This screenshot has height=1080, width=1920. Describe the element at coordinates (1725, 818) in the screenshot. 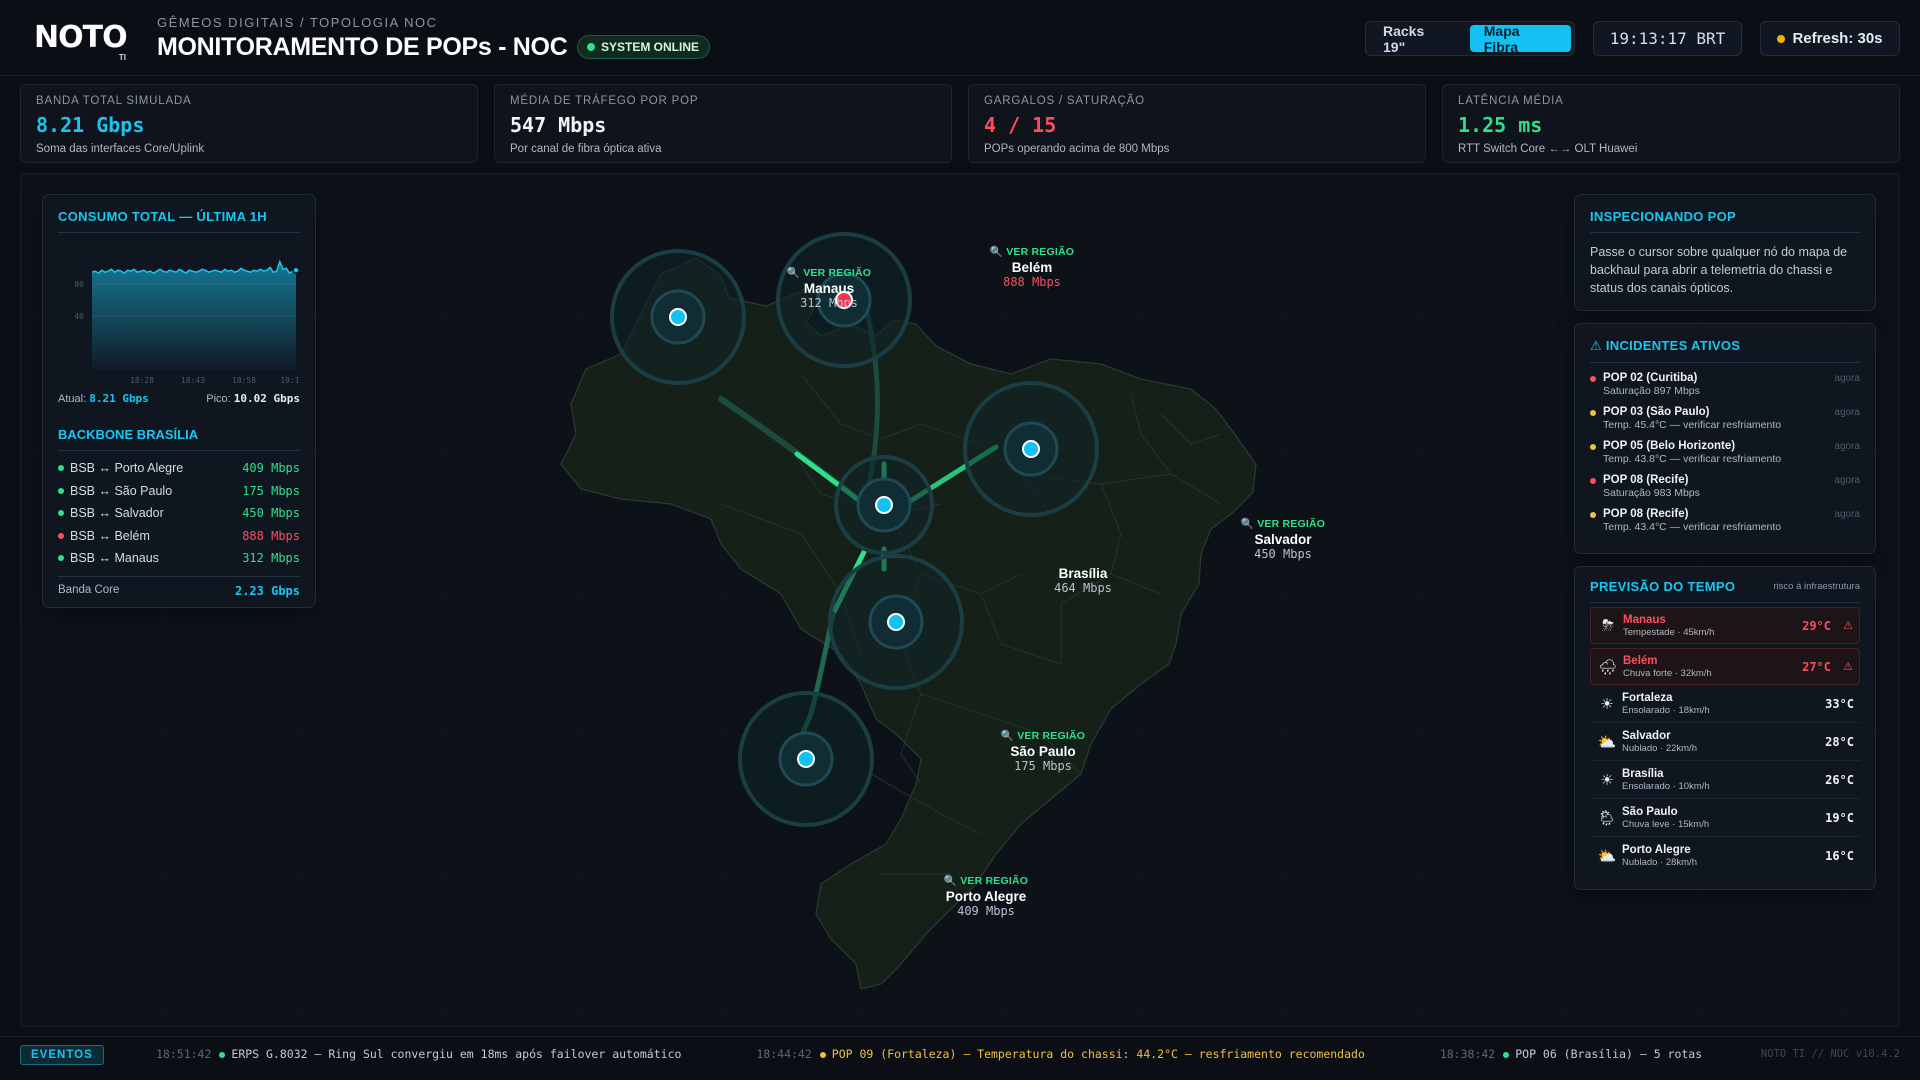

I see `weather-row-saopaulo: 🌦 São Paulo Chuva leve · 15km/h 19°C` at that location.